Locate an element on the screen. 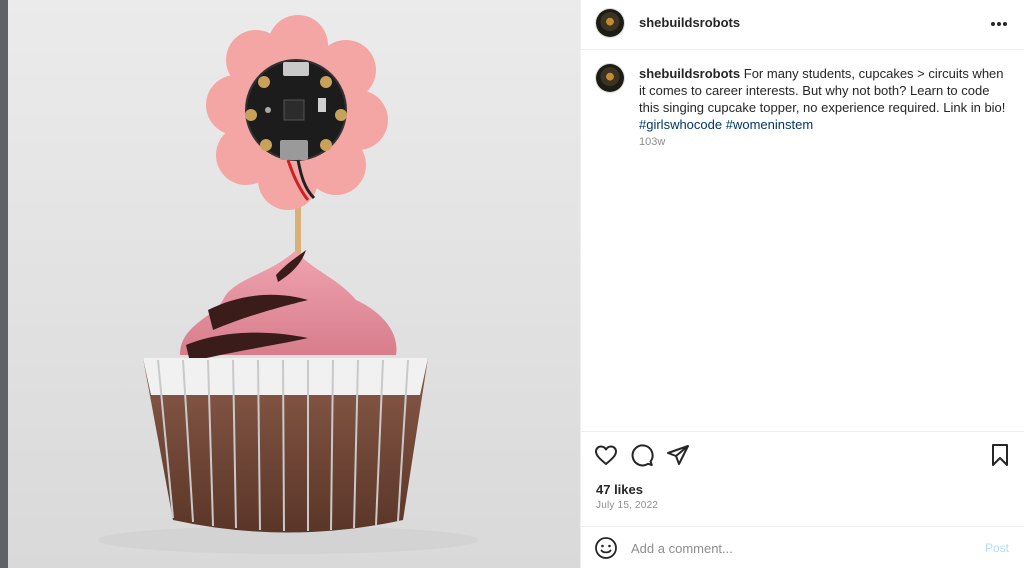 This screenshot has width=1024, height=568. emoji-icon is located at coordinates (606, 548).